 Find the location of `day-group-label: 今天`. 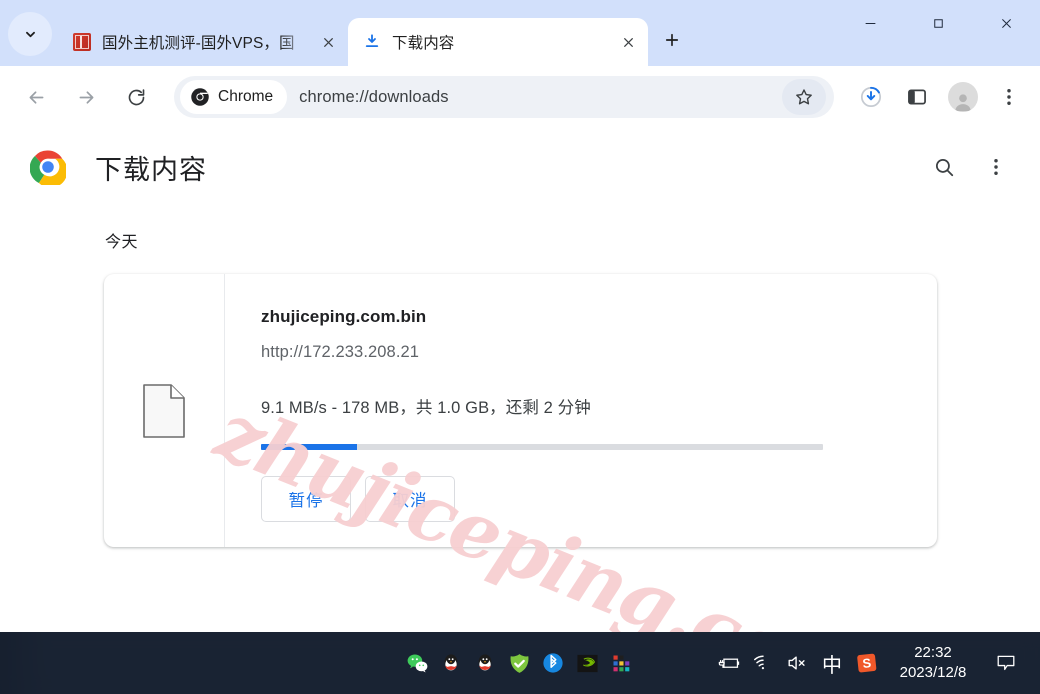

day-group-label: 今天 is located at coordinates (122, 242).